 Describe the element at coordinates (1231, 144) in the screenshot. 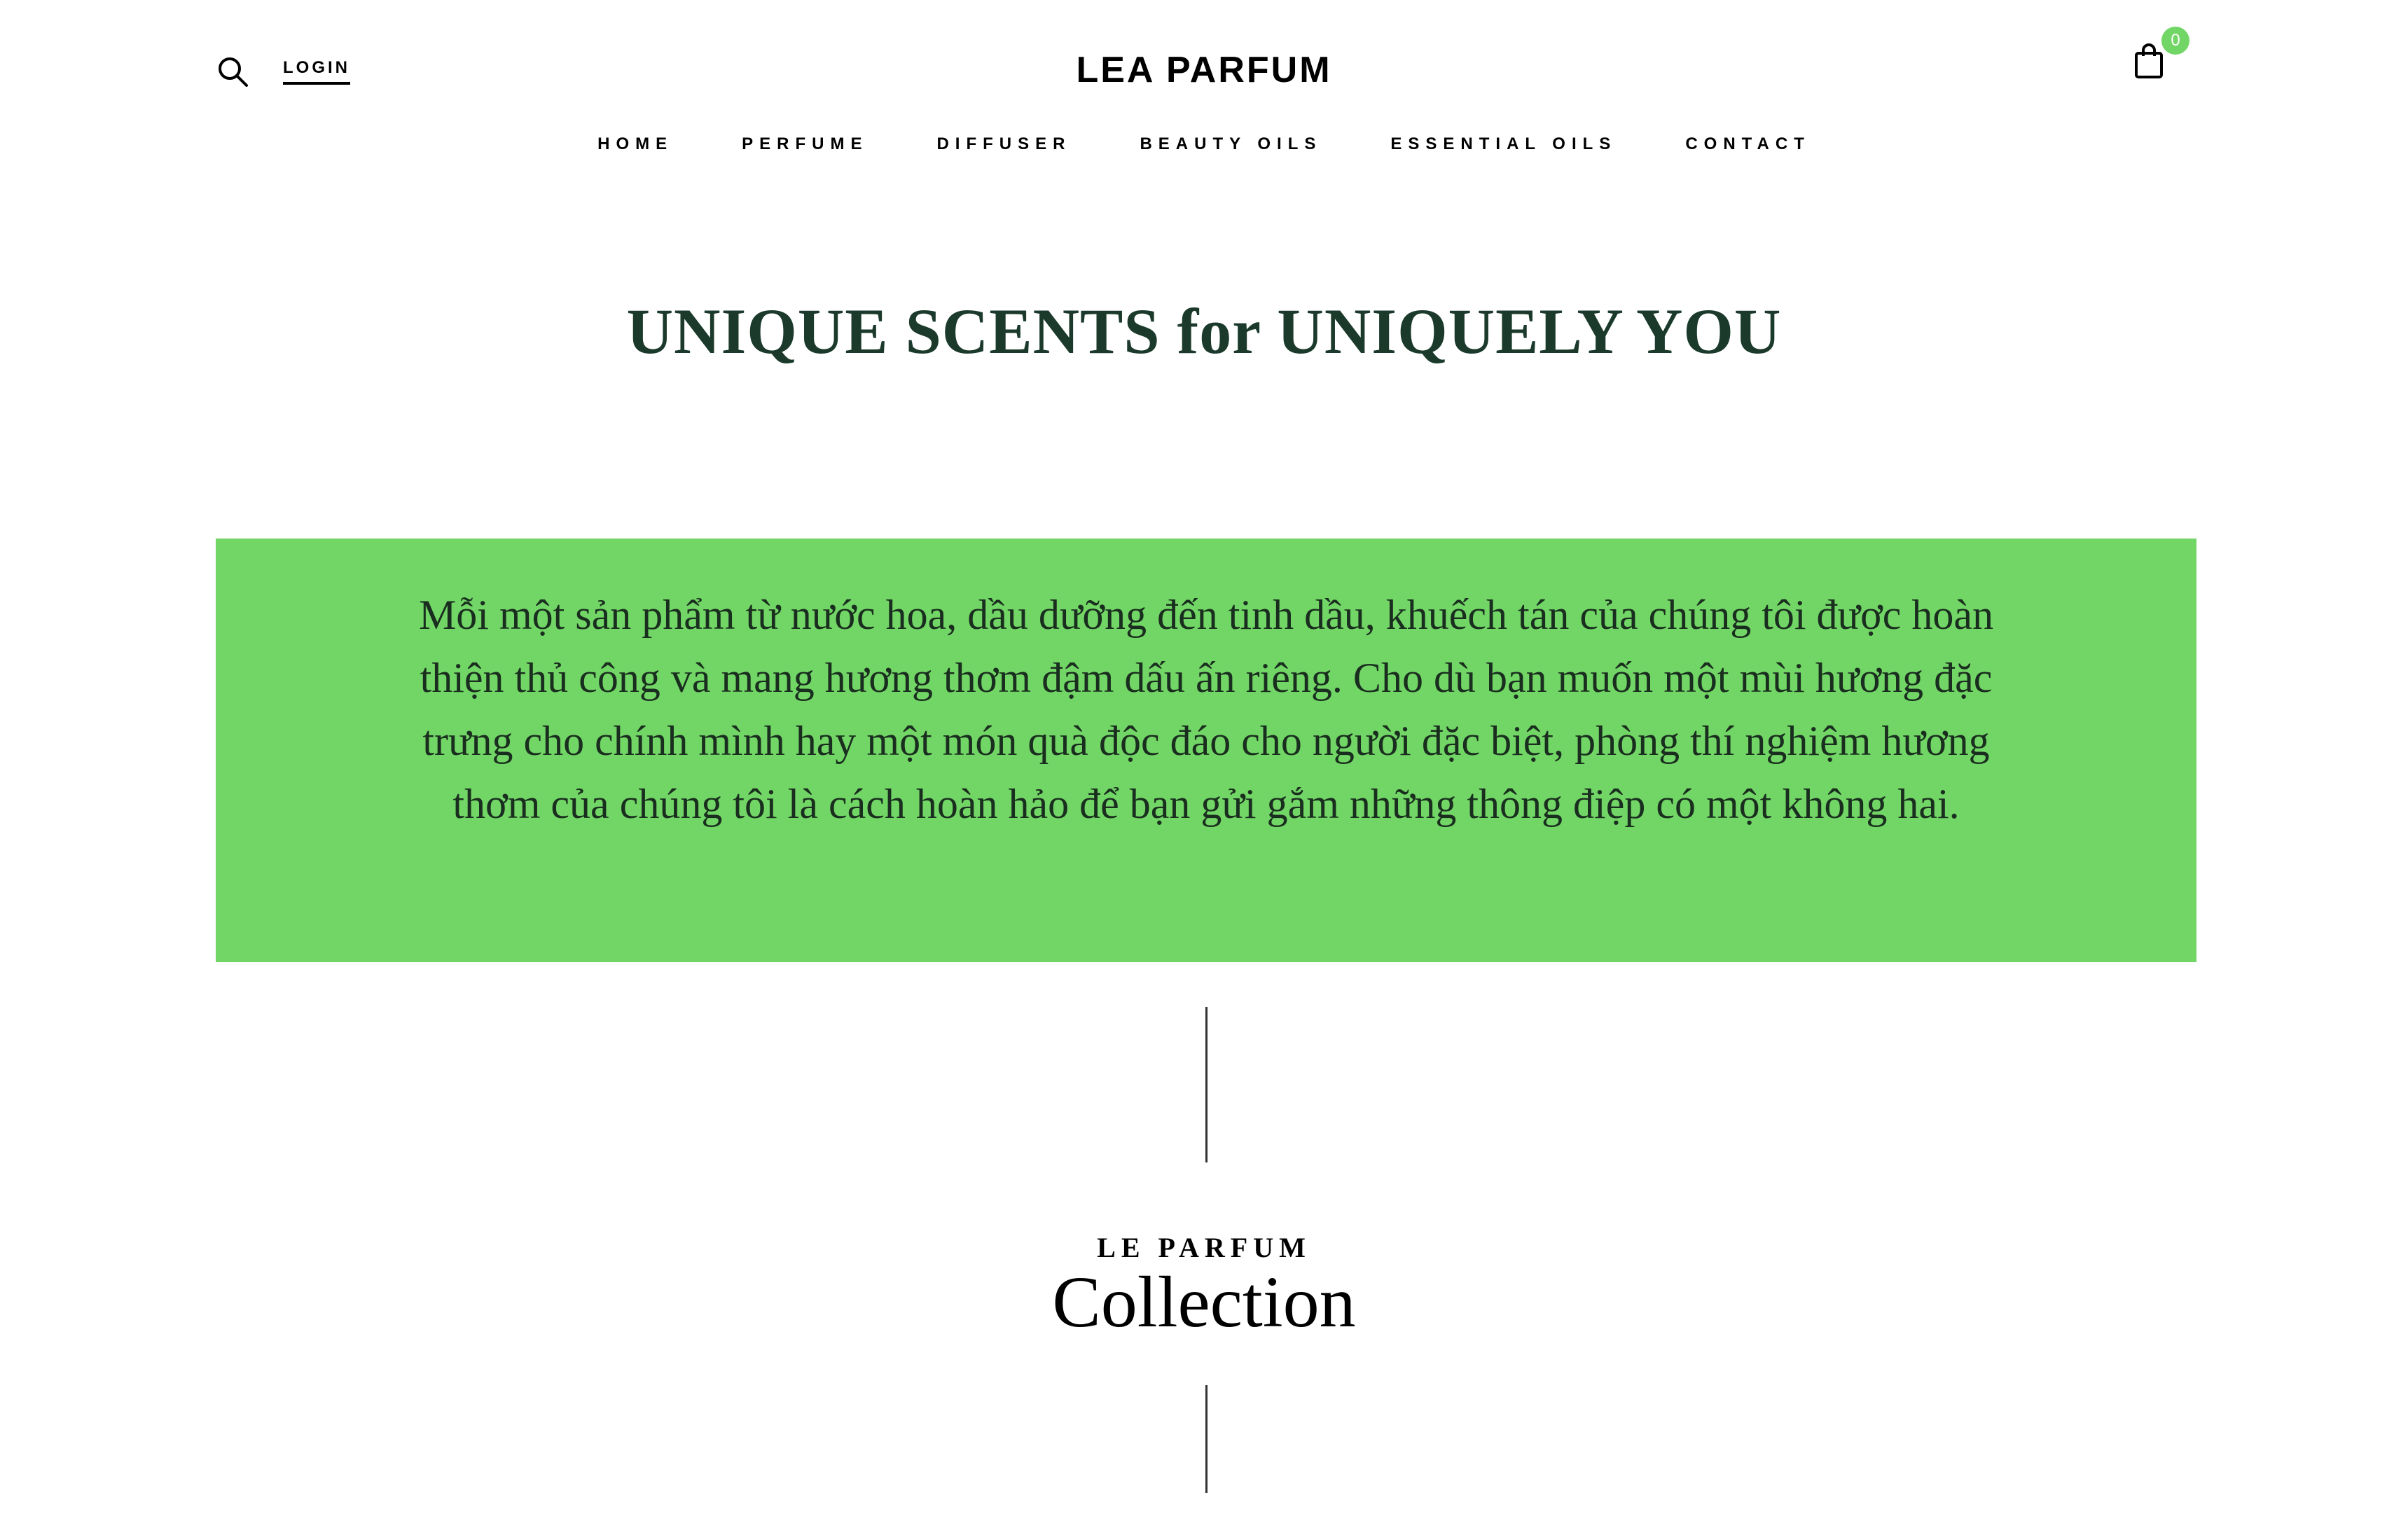

I see `nav-item-beauty-oils: BEAUTY OILS` at that location.